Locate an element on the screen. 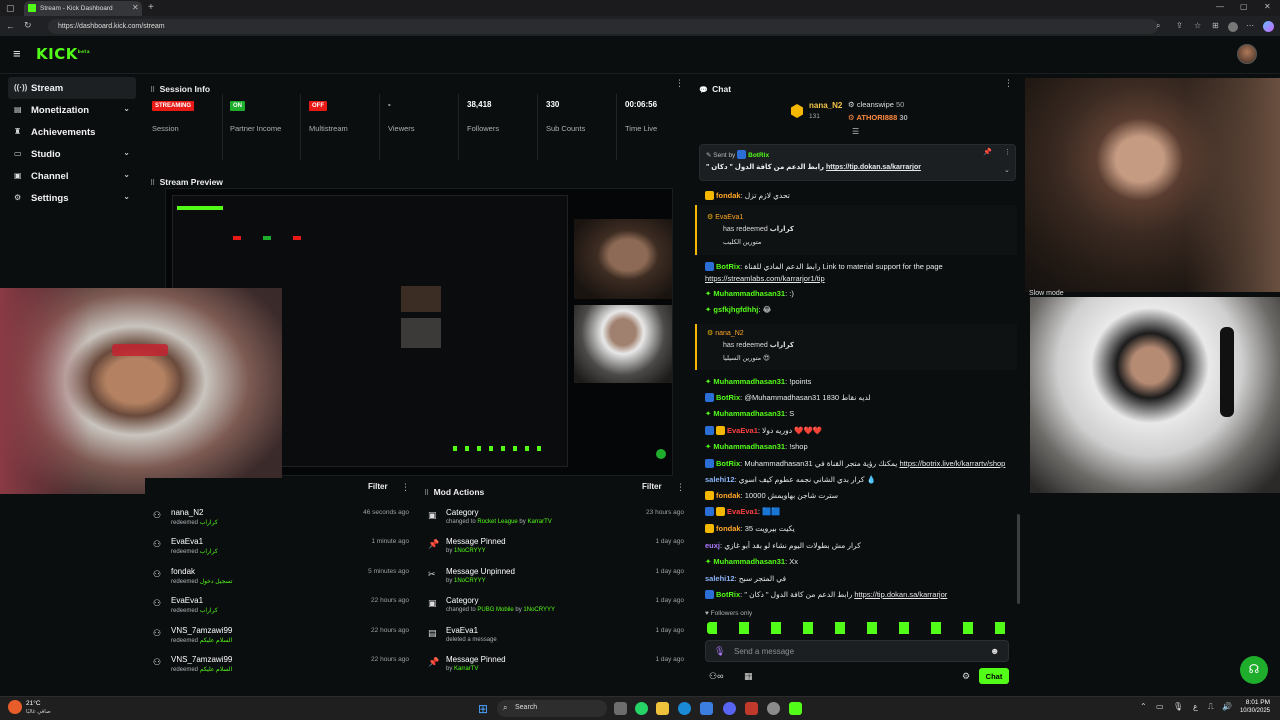 The width and height of the screenshot is (1280, 720). list-item: ▤ EvaEva1 deleted a message 1 day ago is located at coordinates (555, 638).